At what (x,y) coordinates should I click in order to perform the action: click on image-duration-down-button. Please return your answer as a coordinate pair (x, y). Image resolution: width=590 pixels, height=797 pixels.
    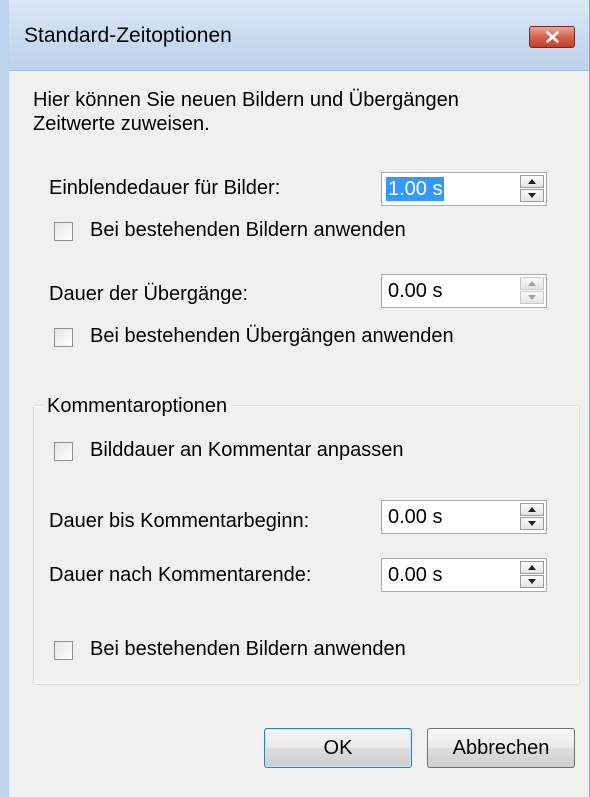
    Looking at the image, I should click on (532, 195).